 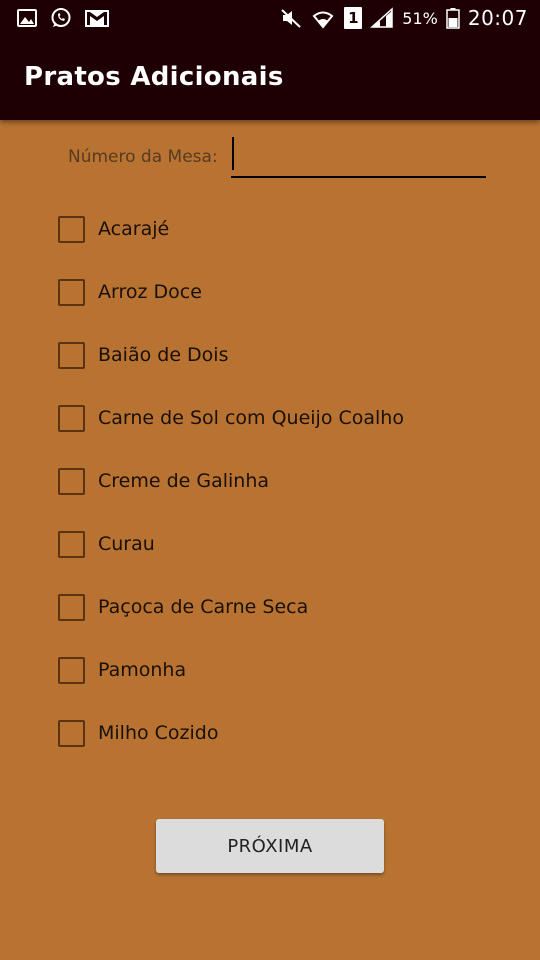 I want to click on dish-item-curau: Curau, so click(x=276, y=544).